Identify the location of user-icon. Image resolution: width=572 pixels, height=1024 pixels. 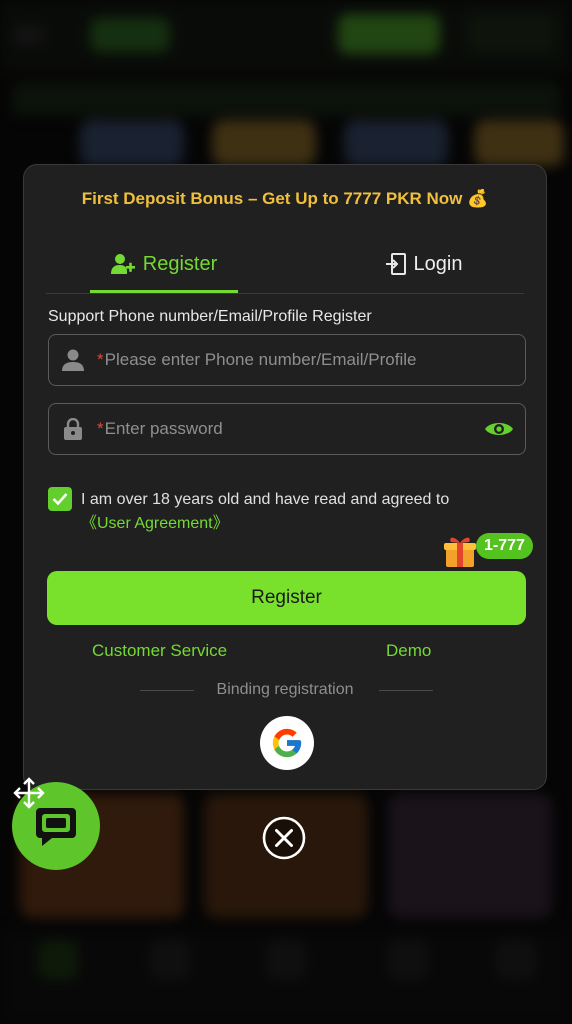
(73, 360).